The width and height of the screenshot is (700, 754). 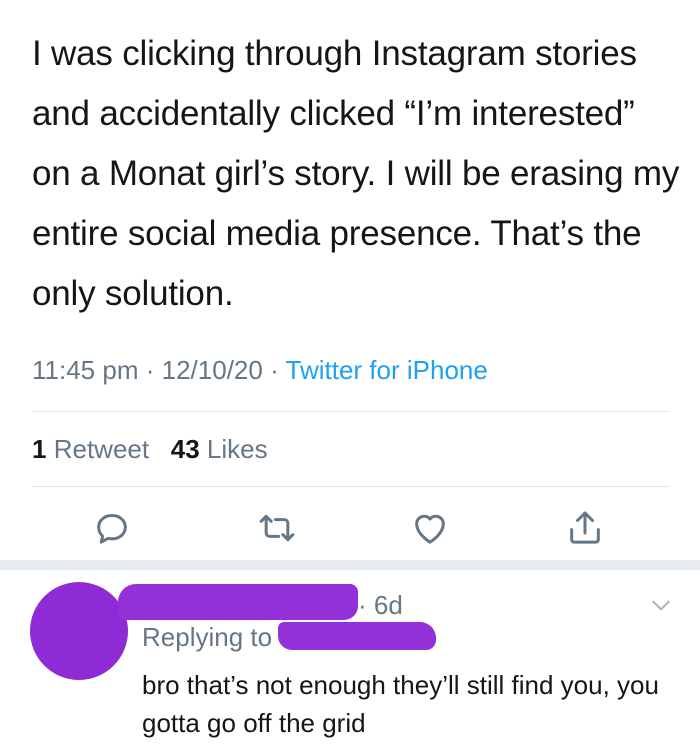 I want to click on retweet-button, so click(x=277, y=528).